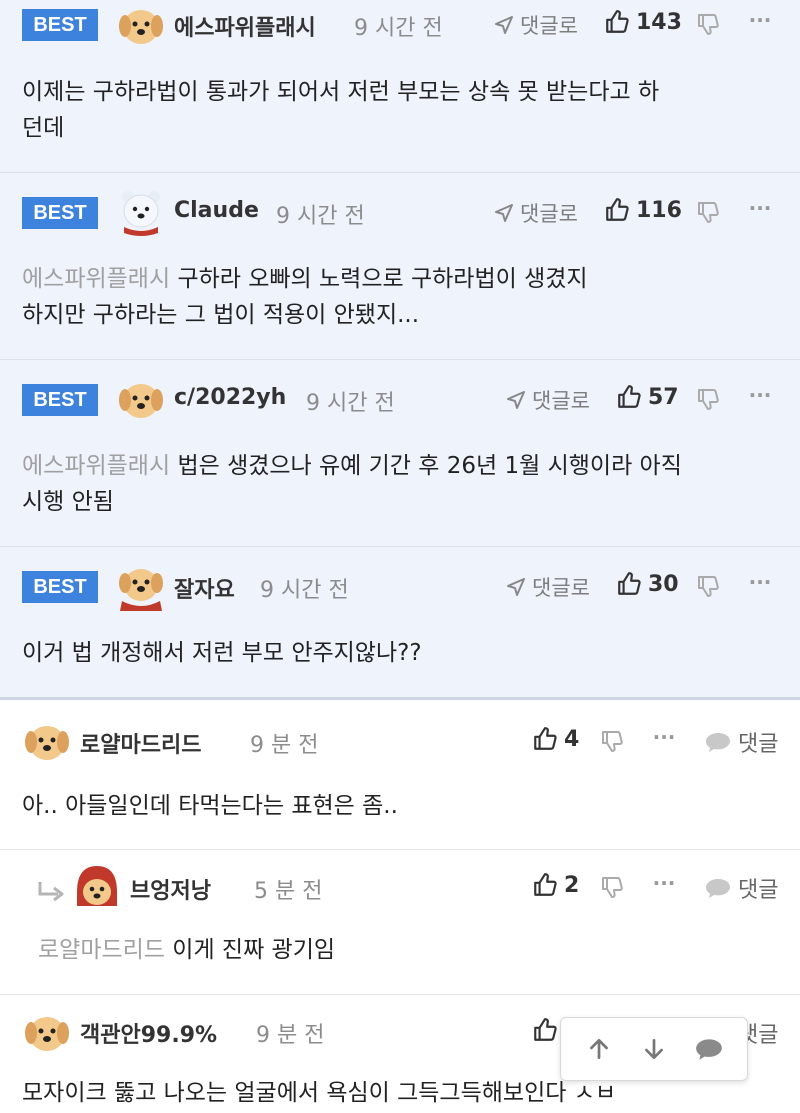 Image resolution: width=800 pixels, height=1113 pixels. I want to click on like-button: 4, so click(555, 739).